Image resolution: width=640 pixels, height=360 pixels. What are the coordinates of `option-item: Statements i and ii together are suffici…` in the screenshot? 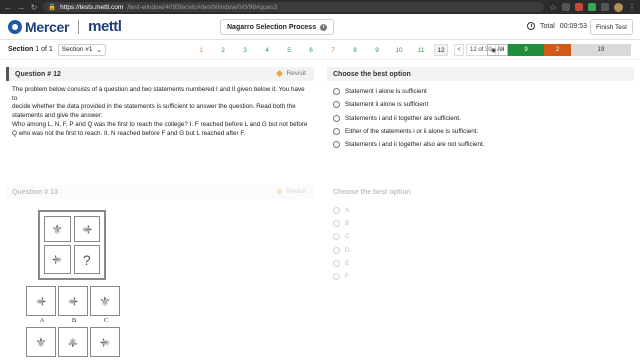 It's located at (480, 118).